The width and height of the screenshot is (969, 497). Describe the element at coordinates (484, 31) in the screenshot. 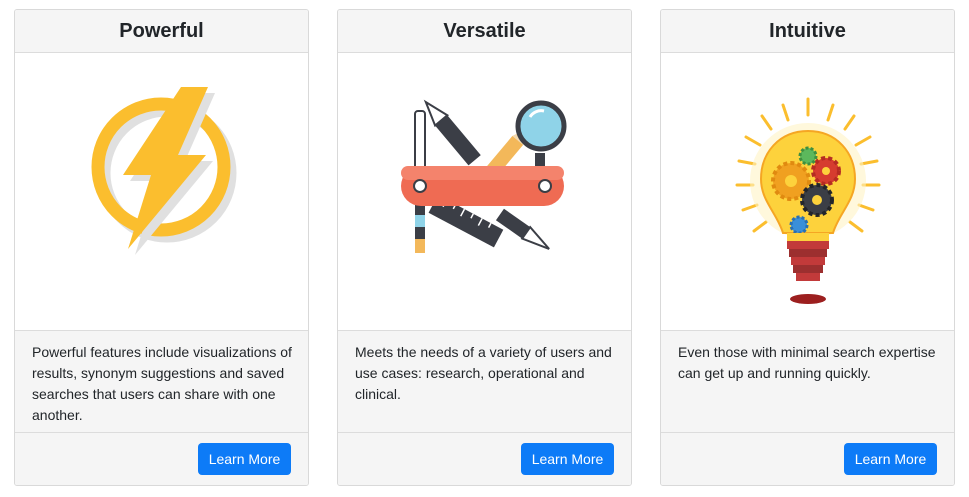

I see `card-title: Versatile` at that location.